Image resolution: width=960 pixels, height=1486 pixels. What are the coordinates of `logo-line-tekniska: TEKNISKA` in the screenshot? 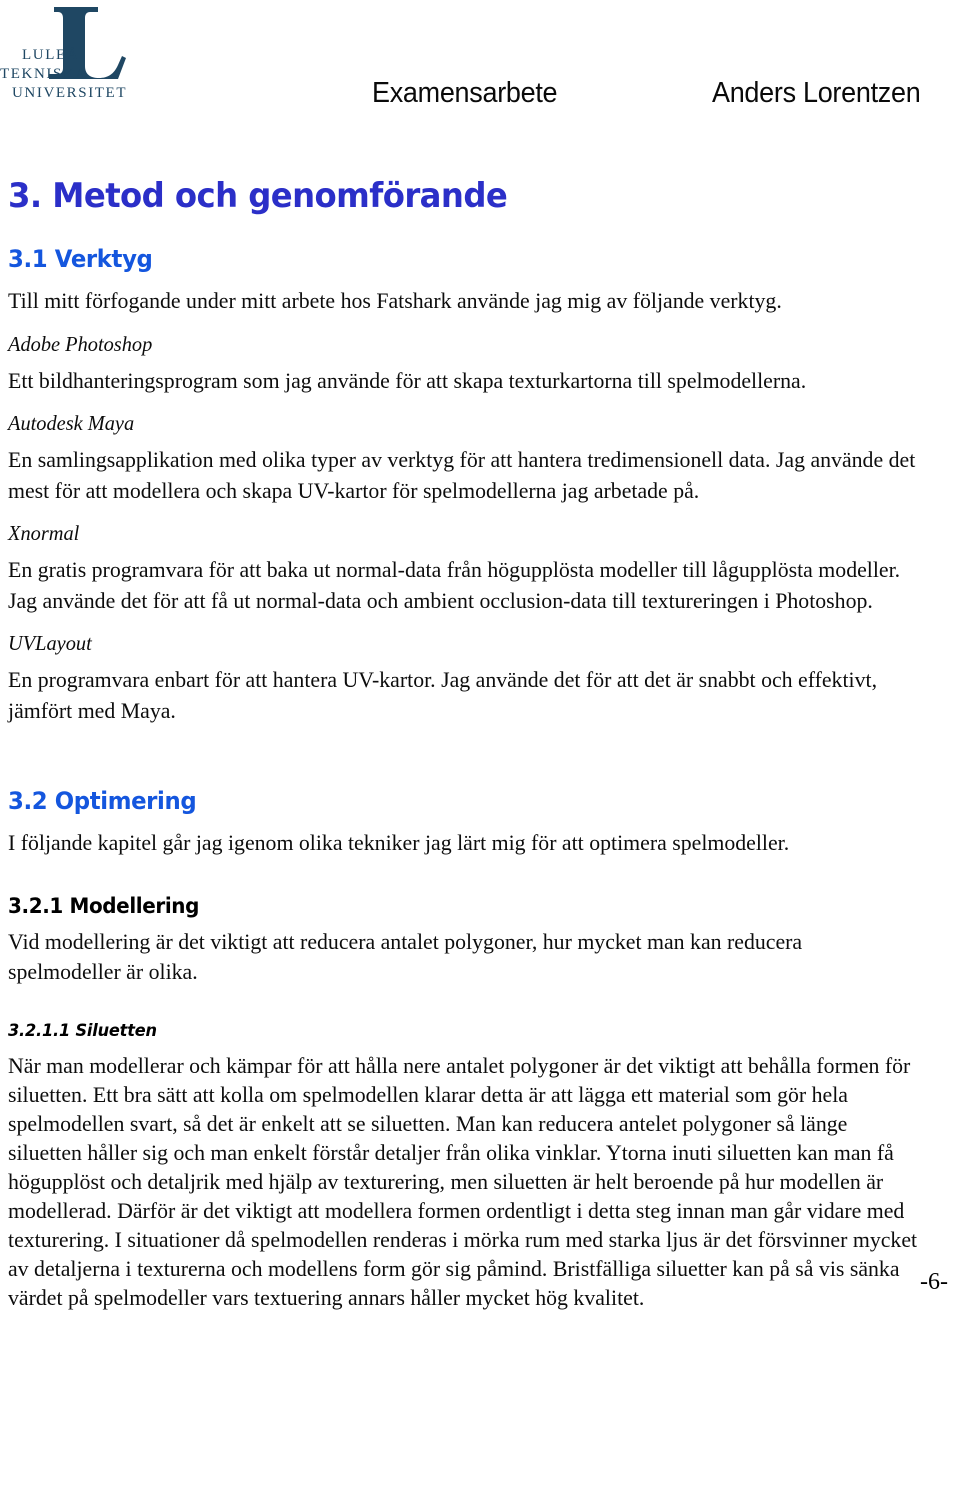 It's located at (44, 74).